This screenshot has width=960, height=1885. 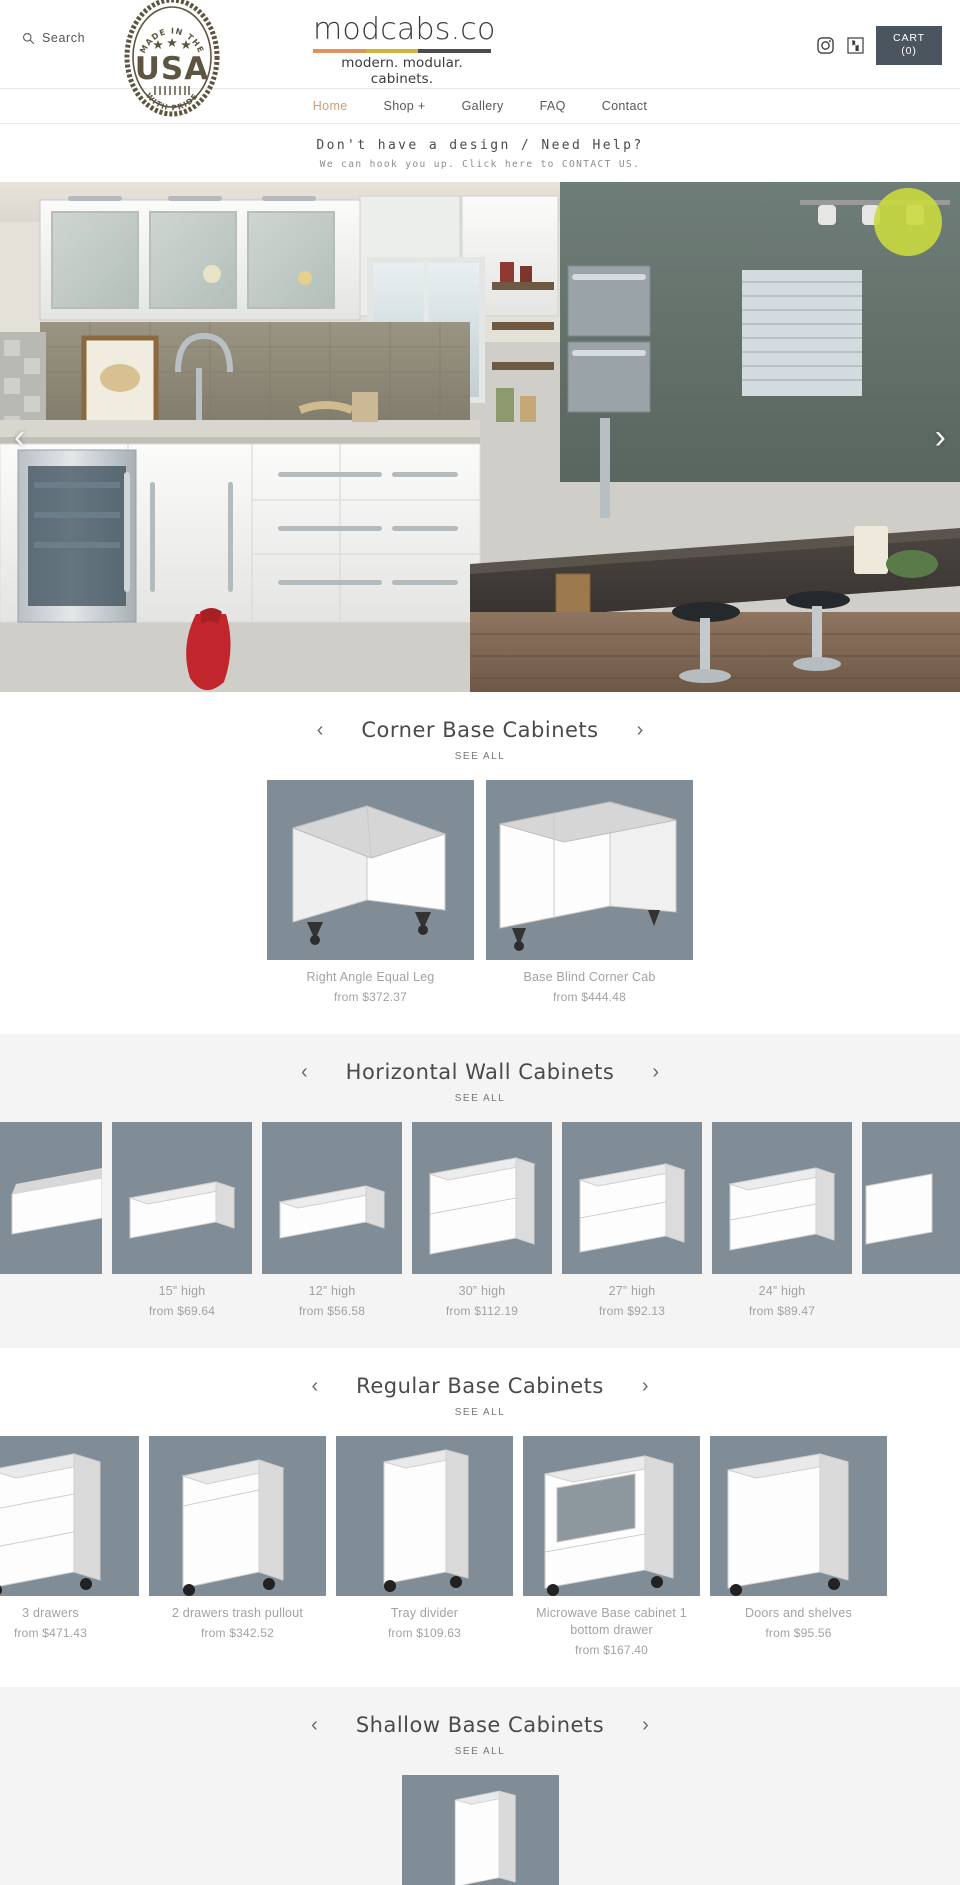 What do you see at coordinates (855, 45) in the screenshot?
I see `houzz-icon` at bounding box center [855, 45].